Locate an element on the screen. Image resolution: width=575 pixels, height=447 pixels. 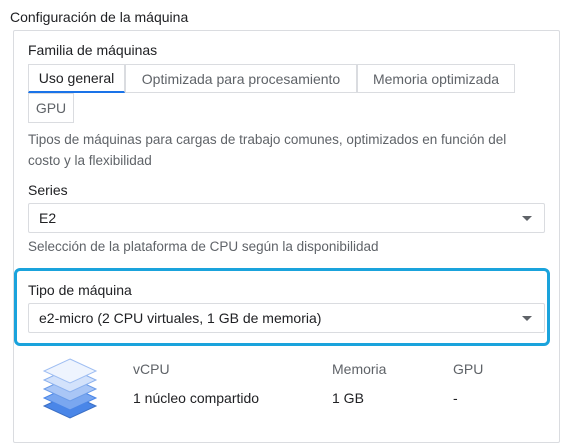
tab-uso-general: Uso general is located at coordinates (76, 78).